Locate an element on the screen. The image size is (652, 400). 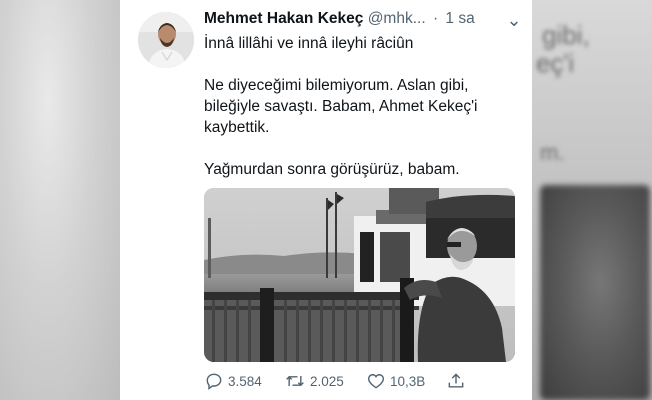
heart-icon is located at coordinates (376, 381).